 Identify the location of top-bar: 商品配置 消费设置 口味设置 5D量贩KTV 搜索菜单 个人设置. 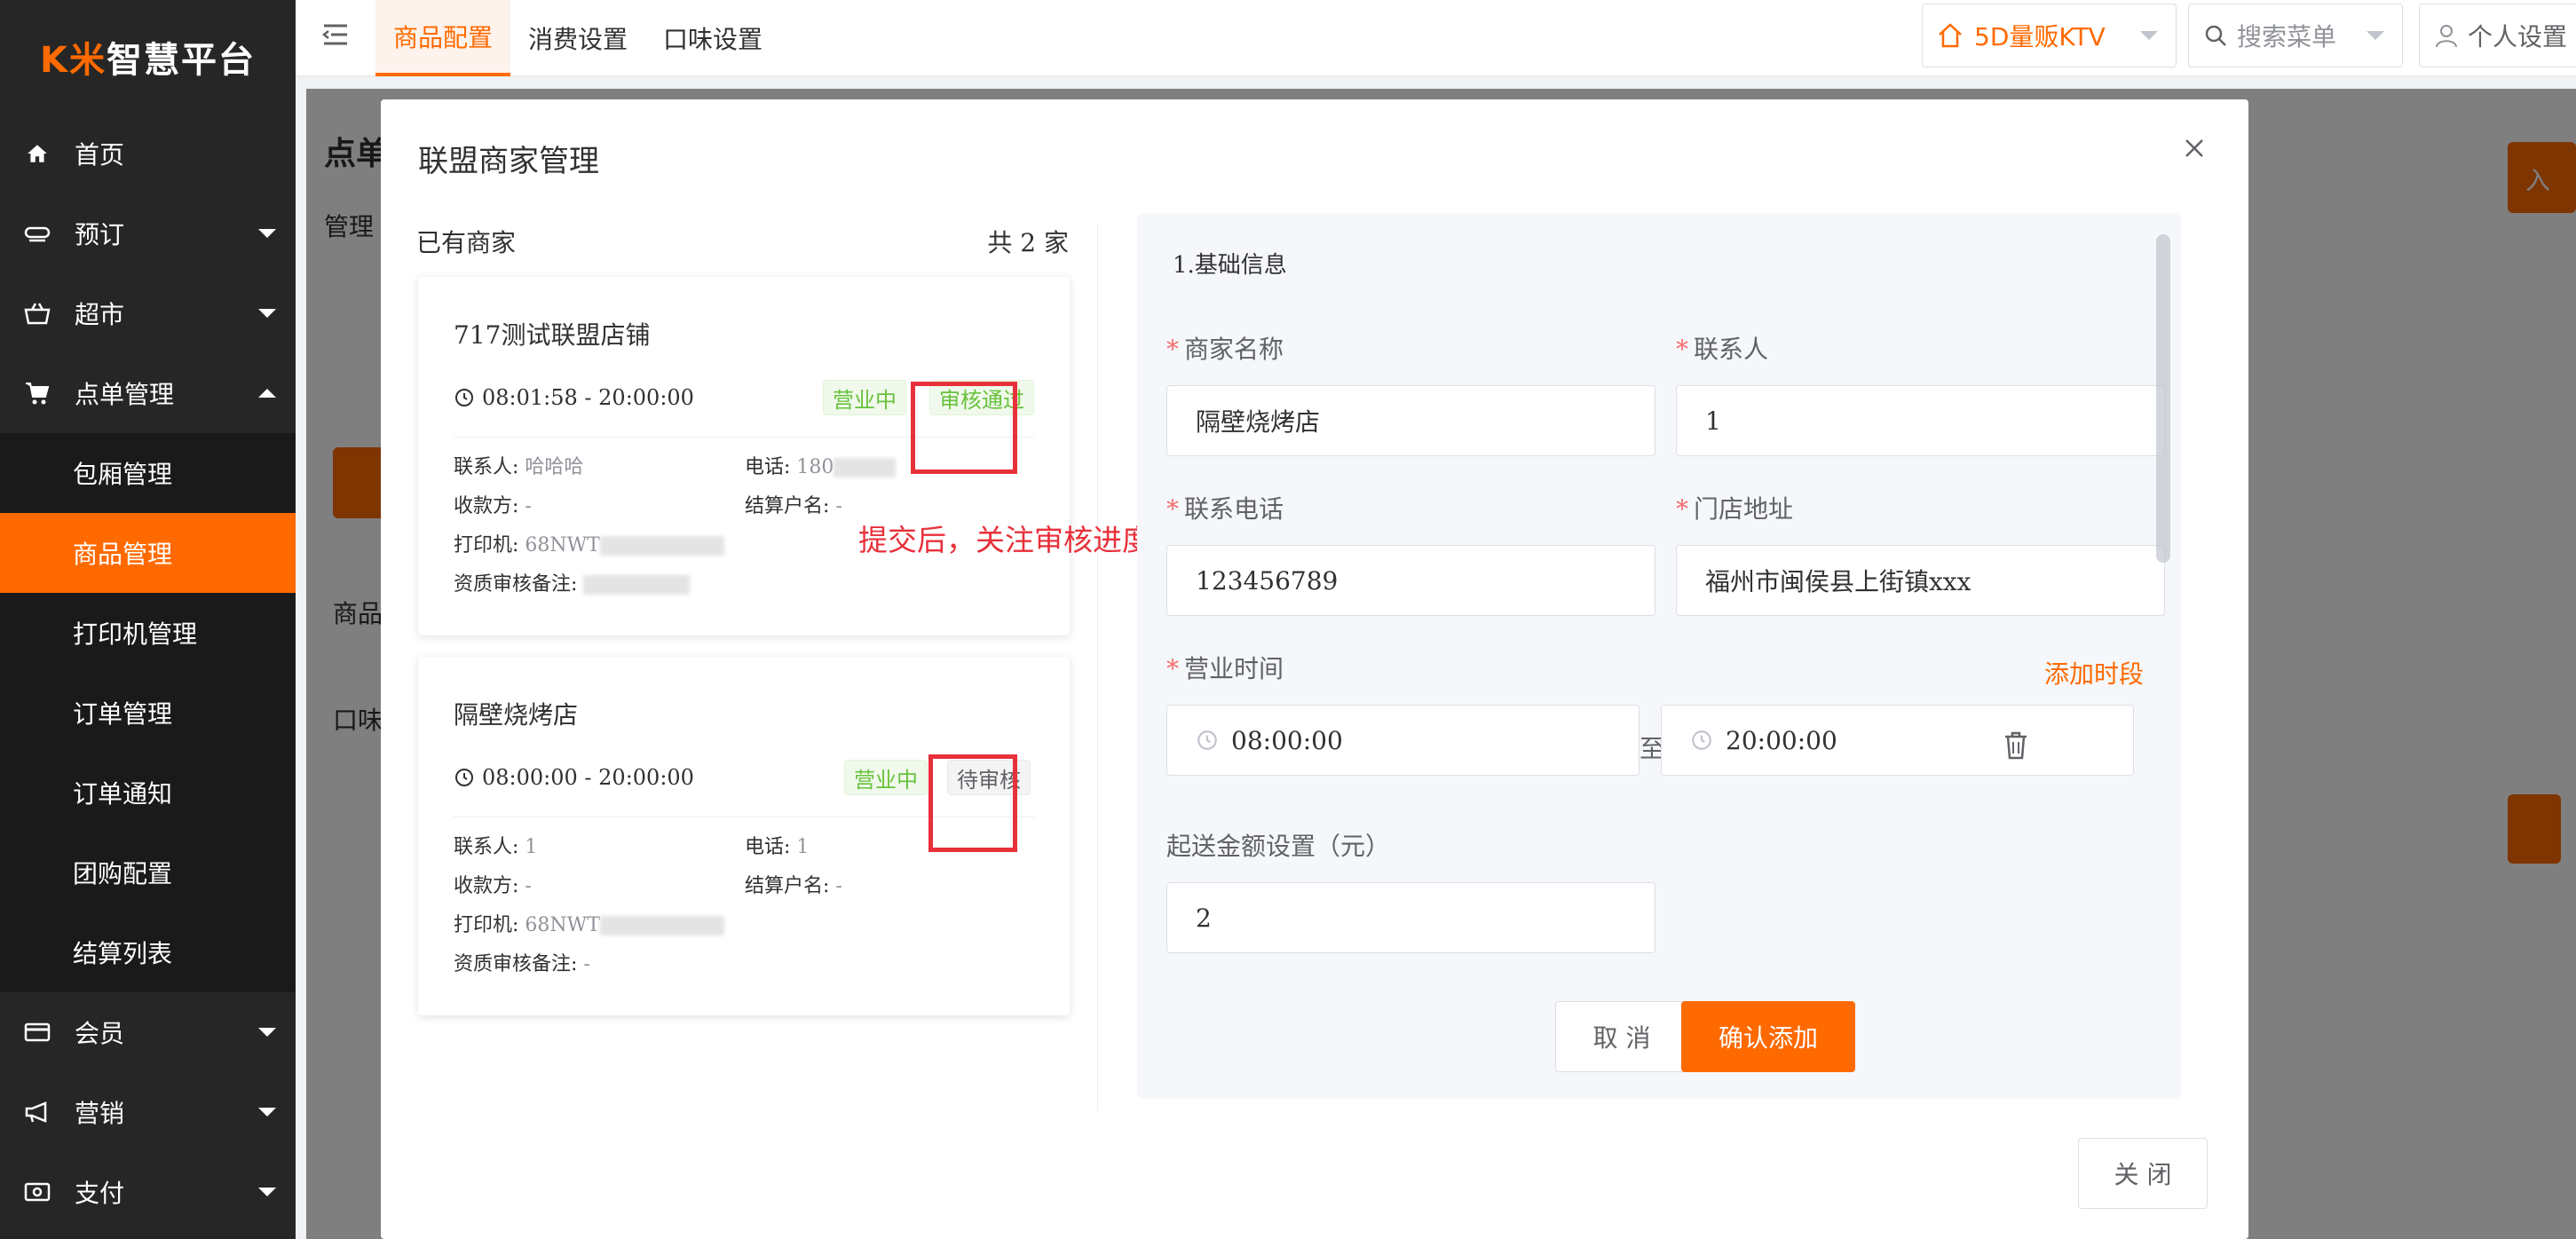
(1436, 38).